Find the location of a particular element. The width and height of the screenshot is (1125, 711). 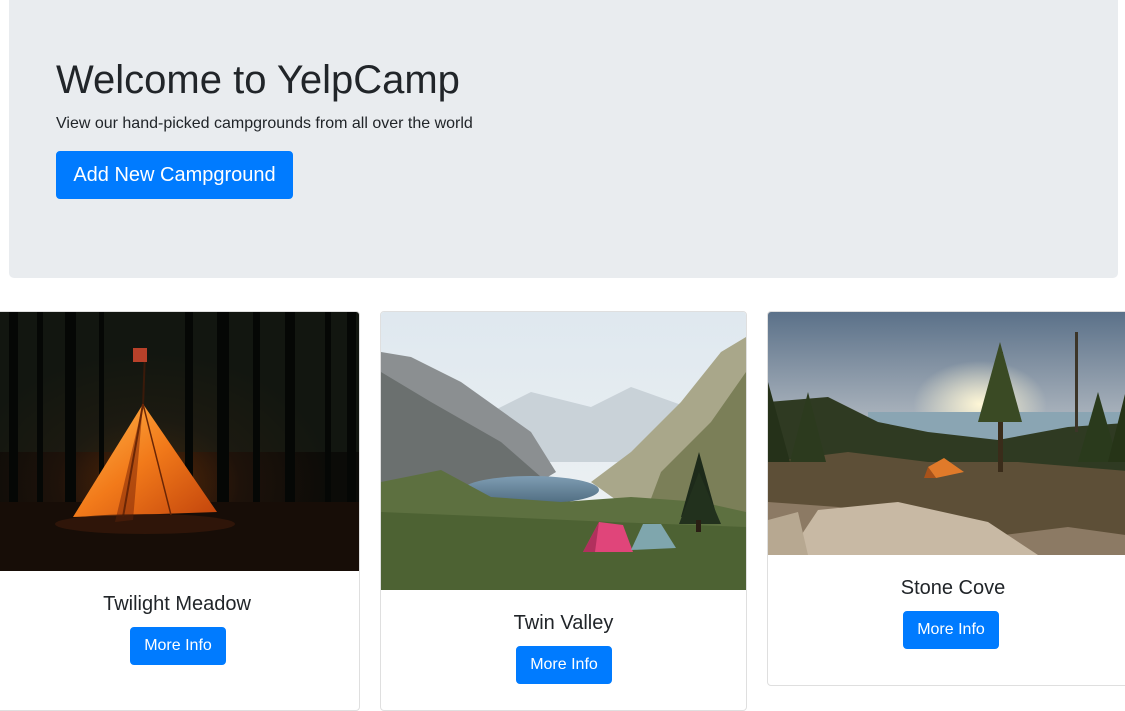

campground-title: Twilight Meadow is located at coordinates (177, 604).